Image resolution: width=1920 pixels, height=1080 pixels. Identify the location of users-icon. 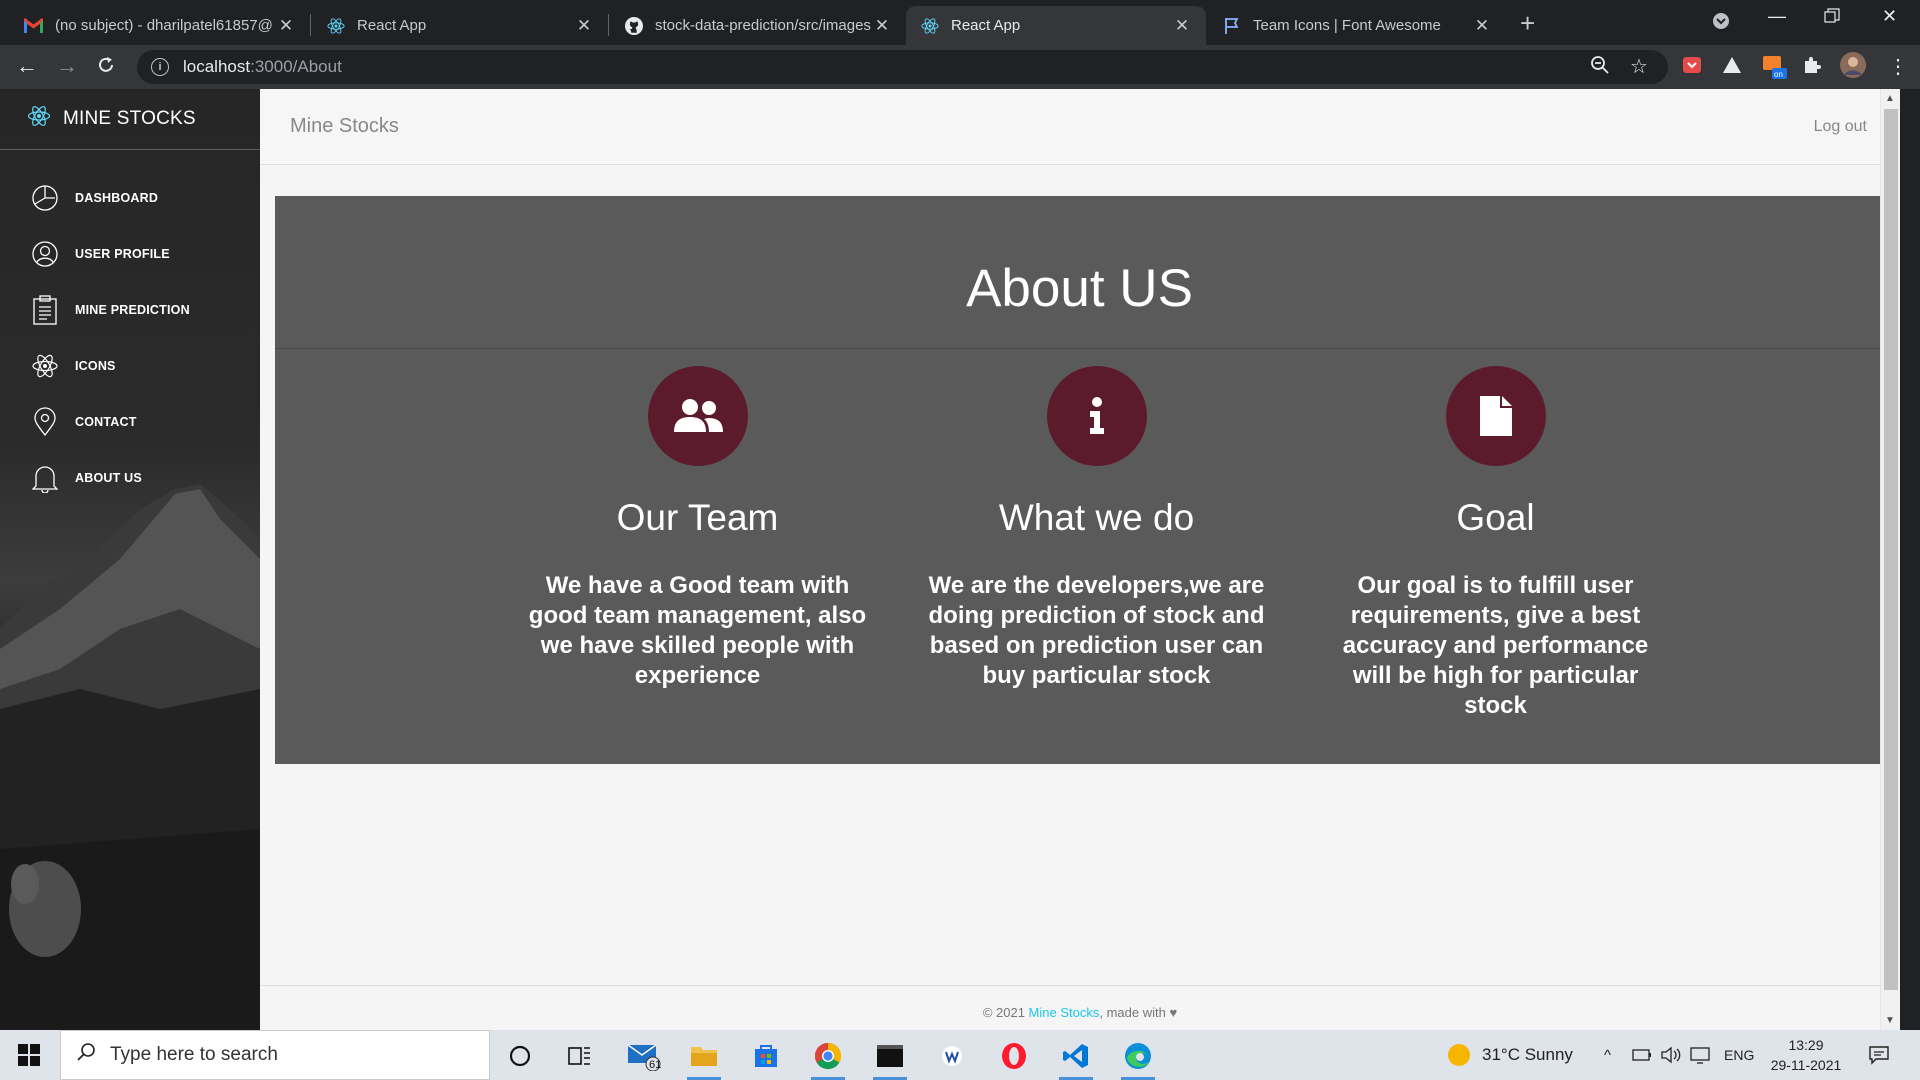
(697, 416).